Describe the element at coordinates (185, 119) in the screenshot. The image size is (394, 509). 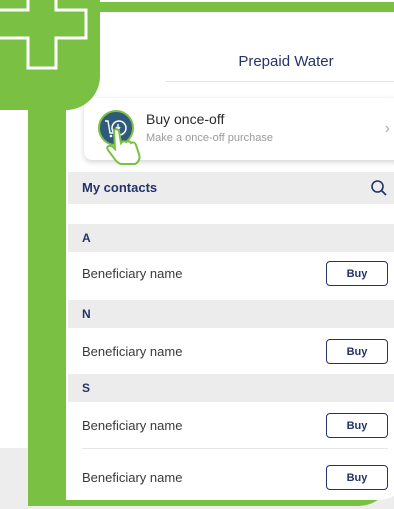
I see `buy-once-off-title: Buy once-off` at that location.